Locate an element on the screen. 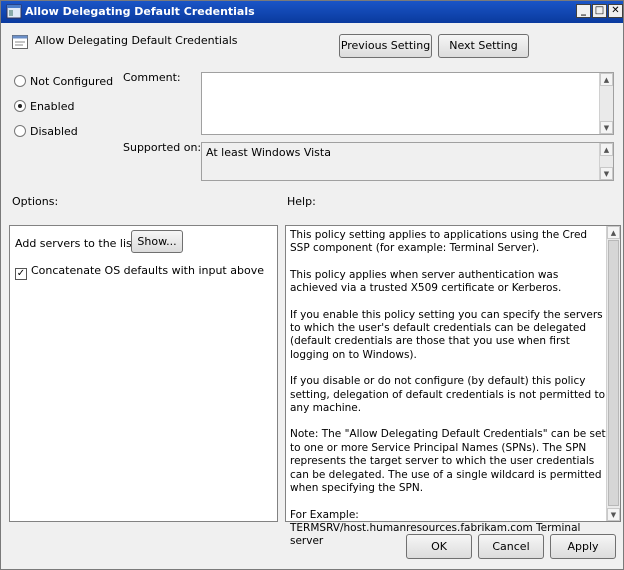  supported-on-field: At least Windows Vista ▲ ▼ is located at coordinates (407, 161).